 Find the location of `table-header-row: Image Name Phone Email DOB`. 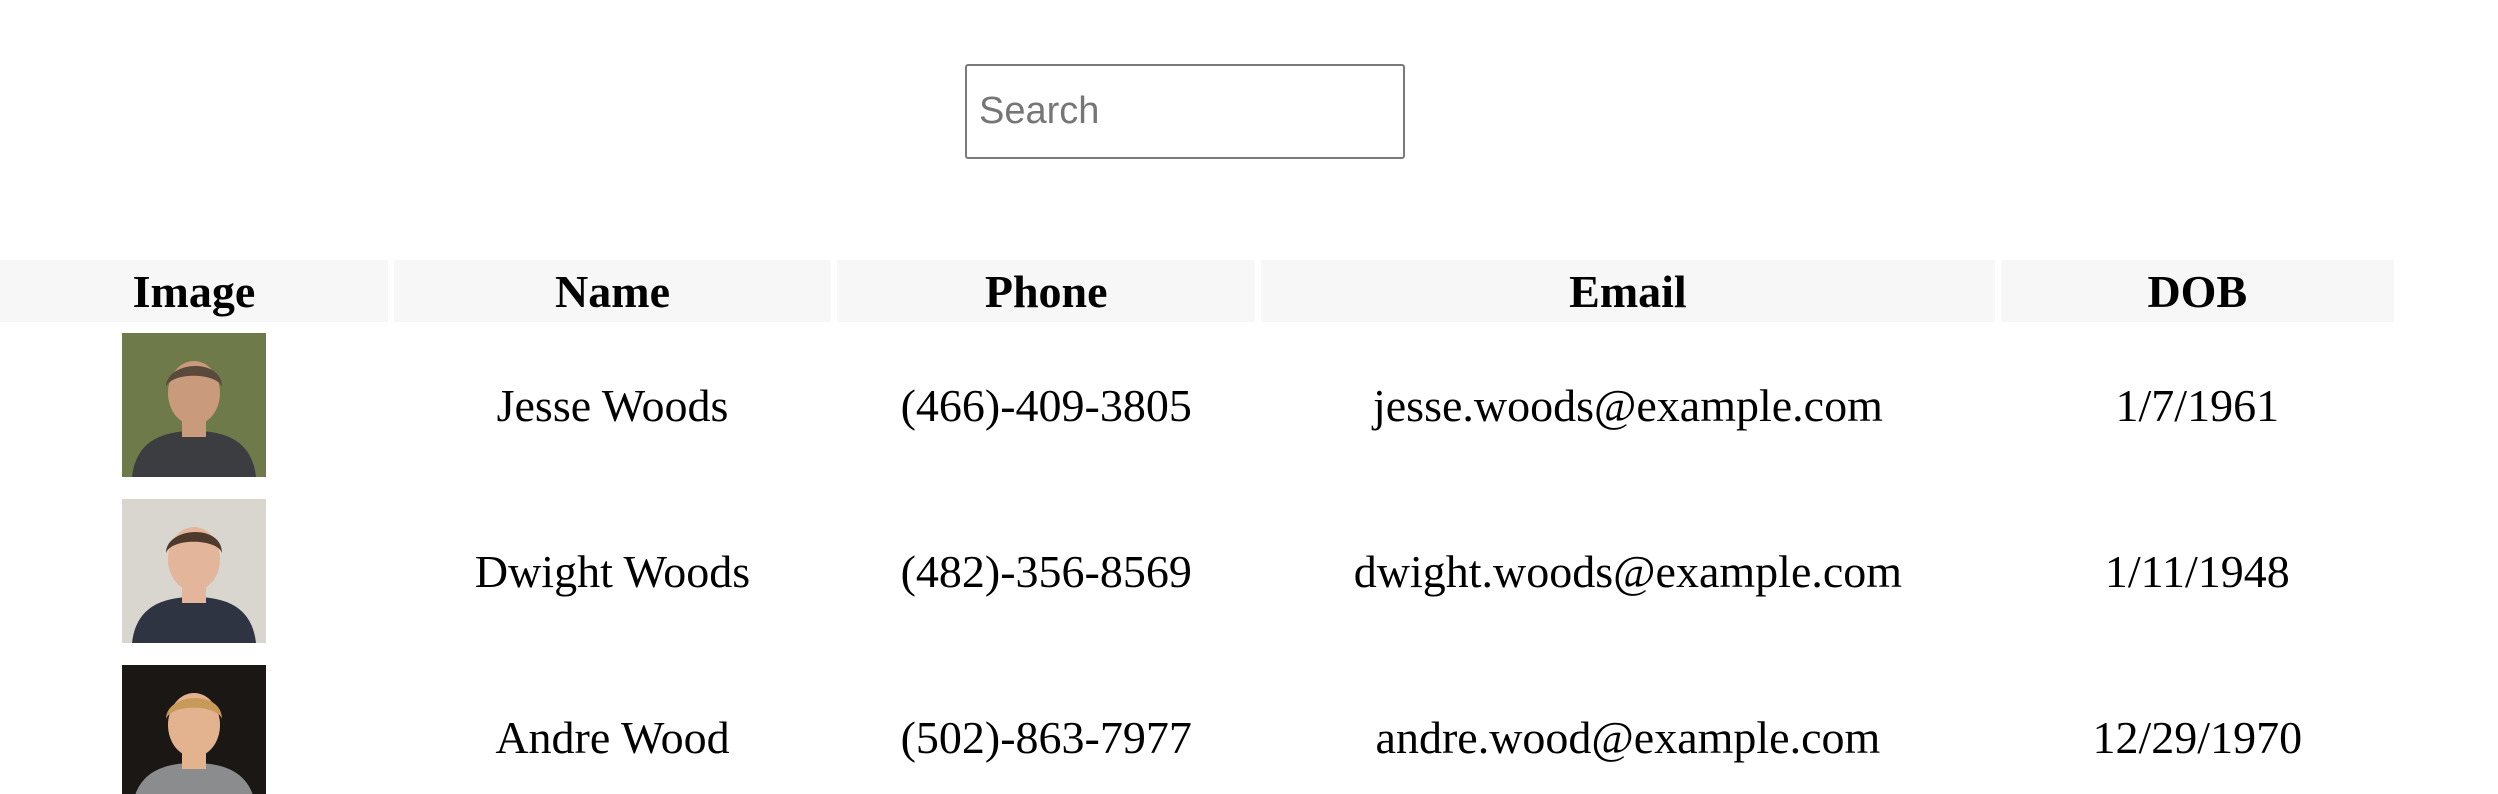

table-header-row: Image Name Phone Email DOB is located at coordinates (1197, 291).